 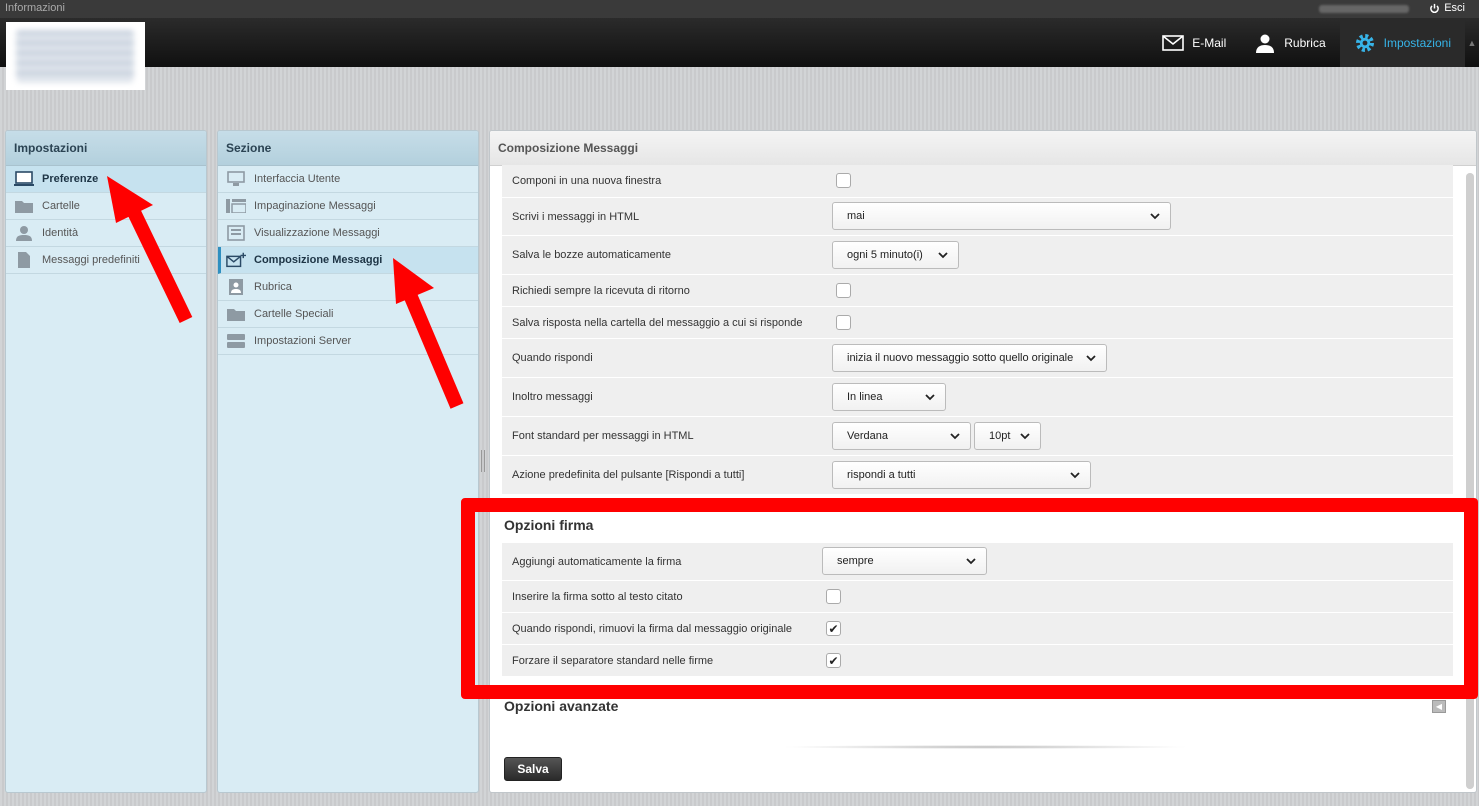 I want to click on select-value: Verdana, so click(x=867, y=436).